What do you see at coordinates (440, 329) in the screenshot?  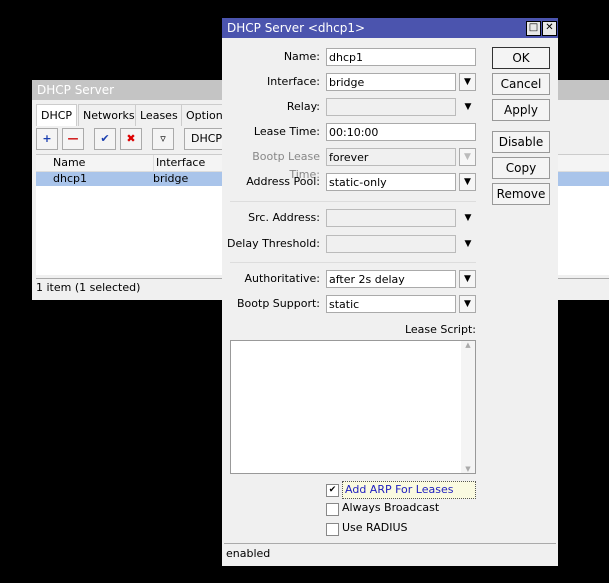 I see `lease-script-label: Lease Script:` at bounding box center [440, 329].